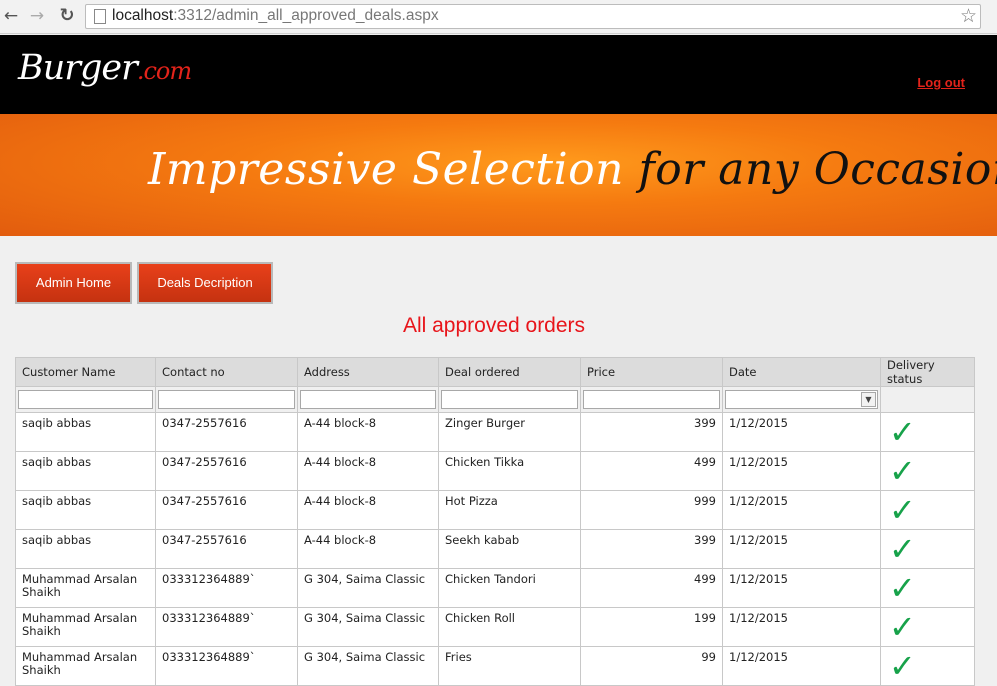 The height and width of the screenshot is (686, 997). I want to click on deals-description-button: Deals Decription, so click(205, 283).